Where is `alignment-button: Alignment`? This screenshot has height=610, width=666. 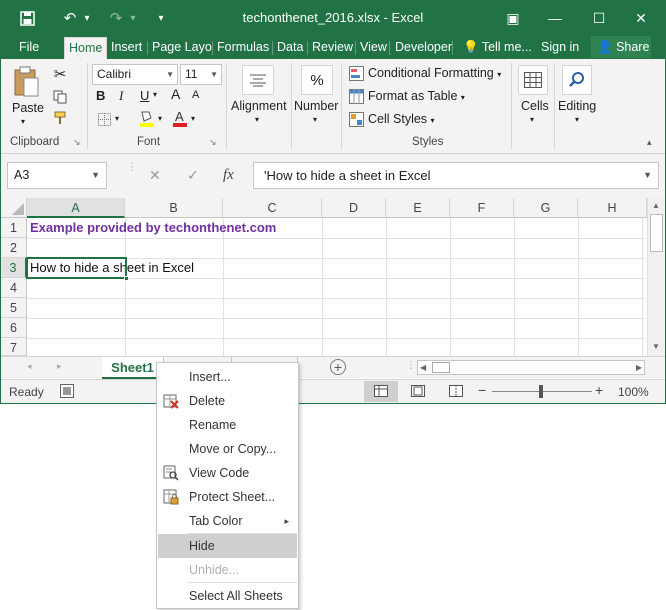 alignment-button: Alignment is located at coordinates (259, 106).